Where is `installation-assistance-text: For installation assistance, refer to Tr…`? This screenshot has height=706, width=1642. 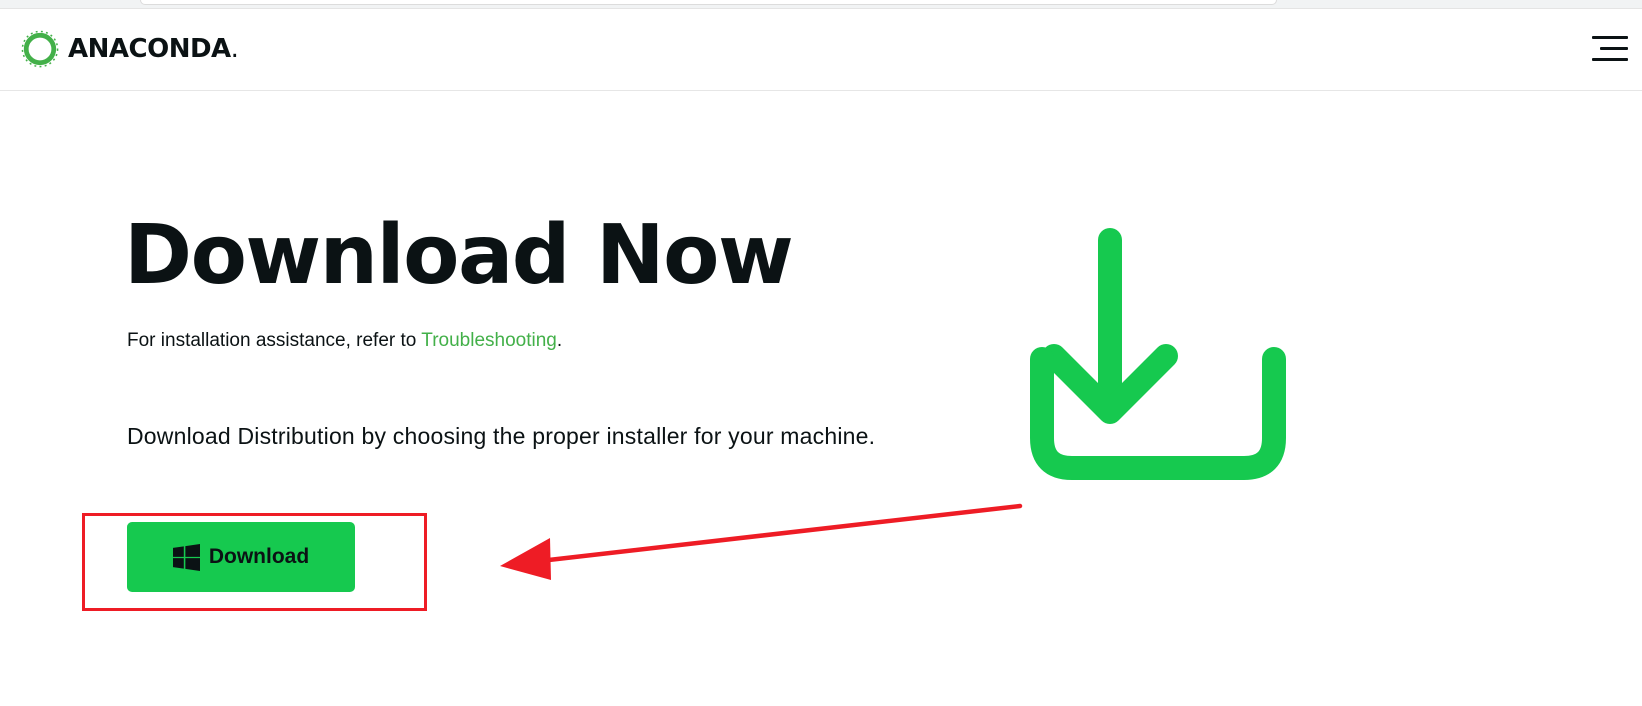 installation-assistance-text: For installation assistance, refer to Tr… is located at coordinates (344, 341).